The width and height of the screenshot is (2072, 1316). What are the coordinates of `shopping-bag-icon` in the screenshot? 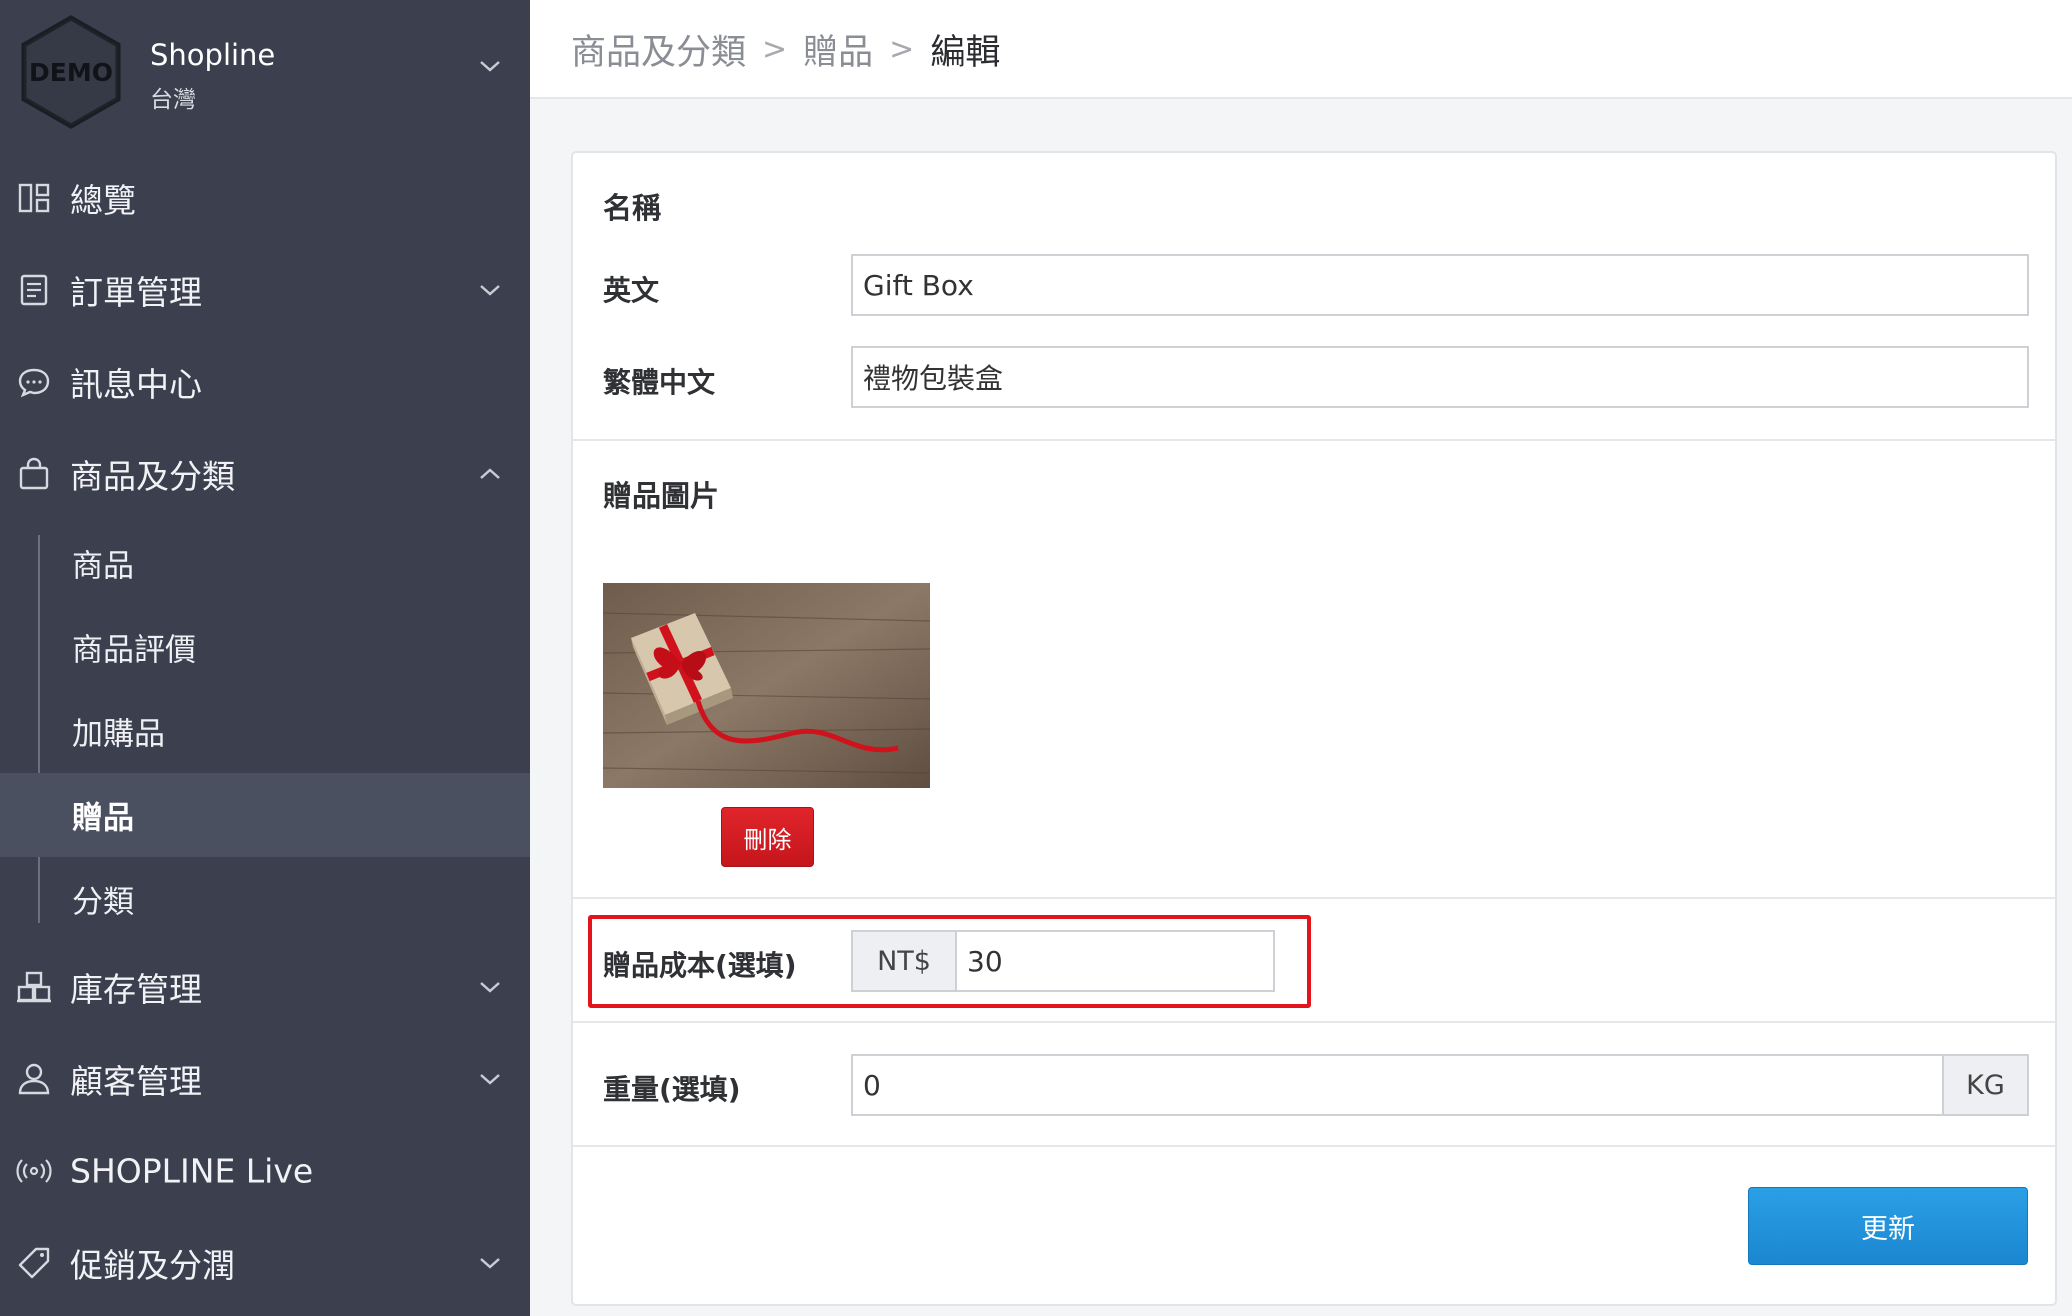 It's located at (34, 473).